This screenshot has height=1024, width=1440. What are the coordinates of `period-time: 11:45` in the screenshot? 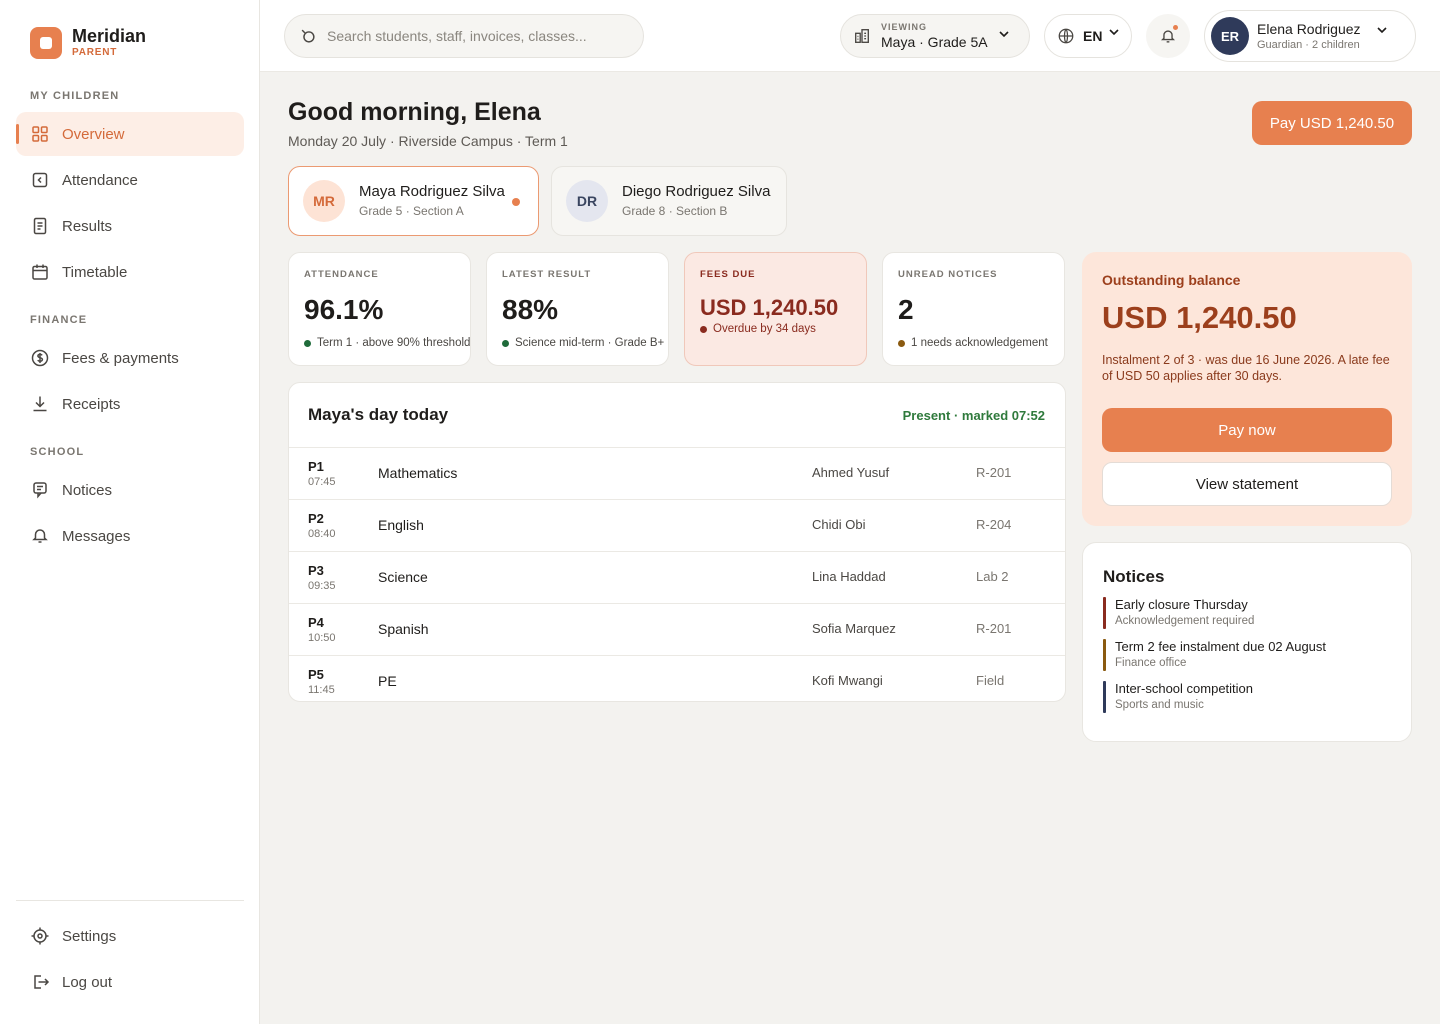 It's located at (321, 690).